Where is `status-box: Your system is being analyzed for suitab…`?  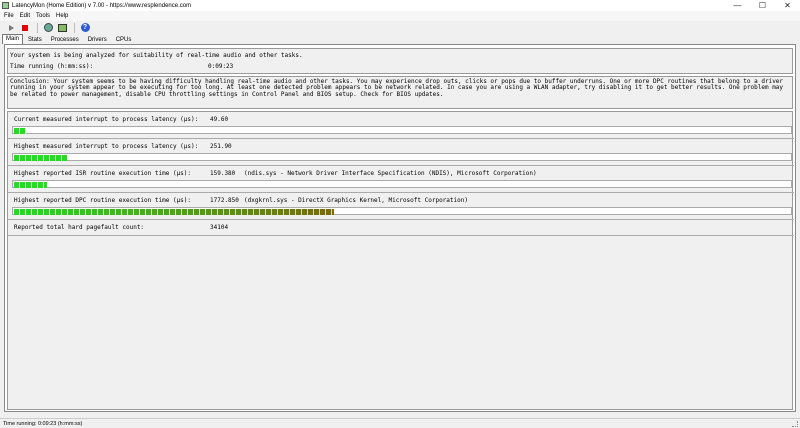
status-box: Your system is being analyzed for suitab… is located at coordinates (400, 61).